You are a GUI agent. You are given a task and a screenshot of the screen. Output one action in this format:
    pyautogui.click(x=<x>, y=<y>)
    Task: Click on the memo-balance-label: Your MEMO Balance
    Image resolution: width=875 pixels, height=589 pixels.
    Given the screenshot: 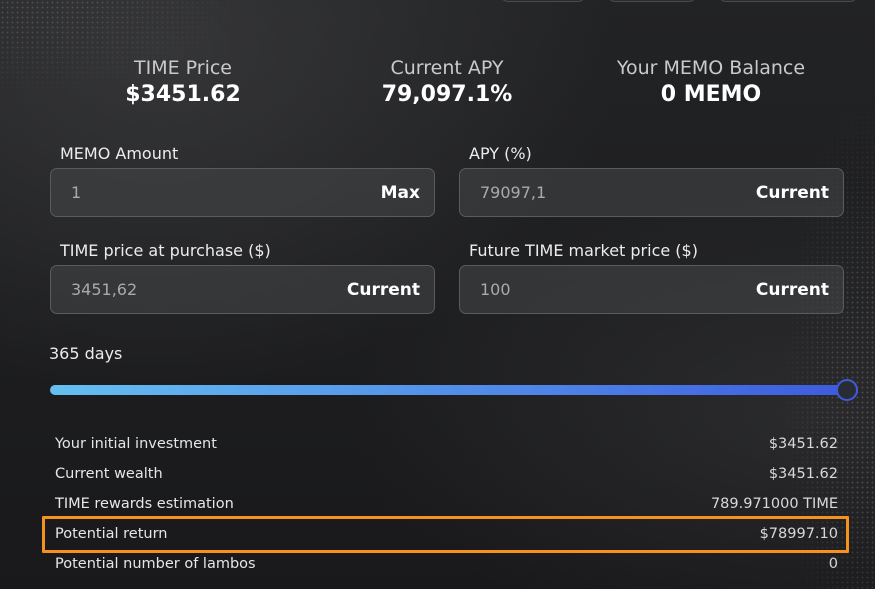 What is the action you would take?
    pyautogui.click(x=711, y=68)
    